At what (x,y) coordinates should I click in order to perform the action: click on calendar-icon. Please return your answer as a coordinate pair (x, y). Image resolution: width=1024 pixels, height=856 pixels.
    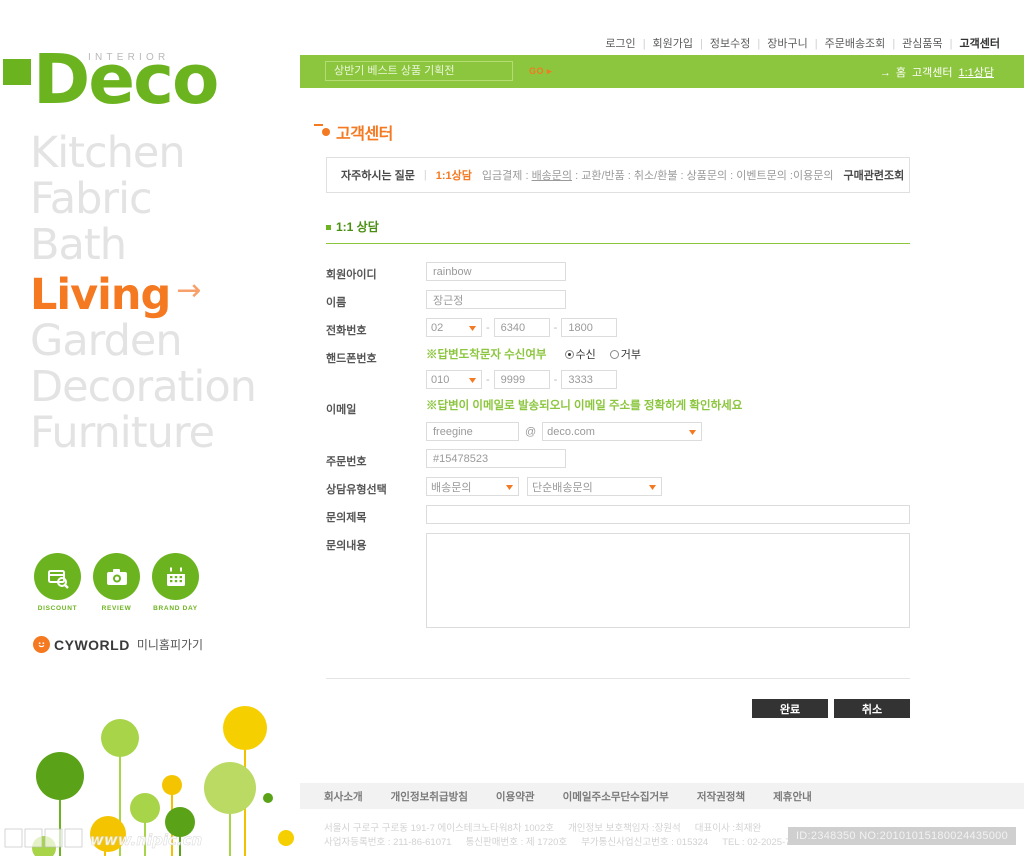
    Looking at the image, I should click on (175, 576).